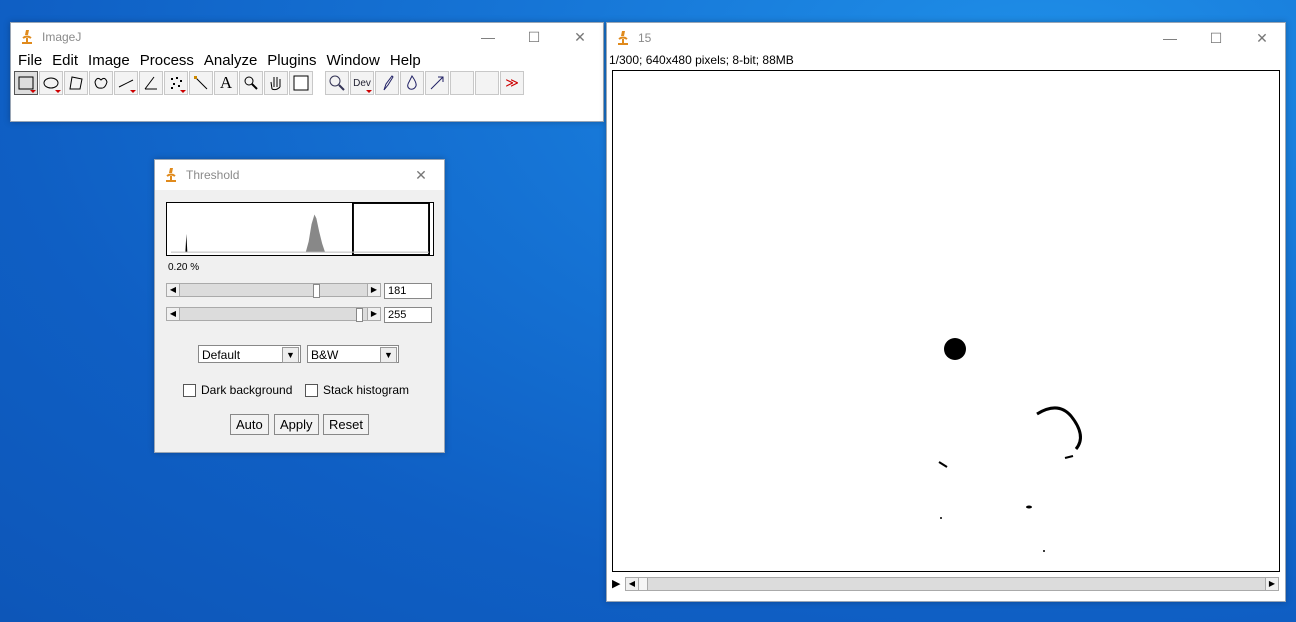 The image size is (1296, 622). I want to click on display-select: B&W ▼, so click(353, 354).